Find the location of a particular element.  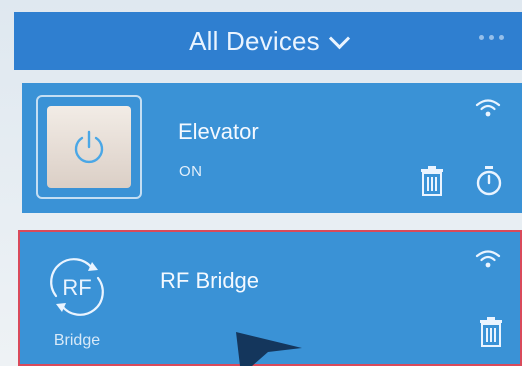

rf-badge-text: RF is located at coordinates (76, 287).